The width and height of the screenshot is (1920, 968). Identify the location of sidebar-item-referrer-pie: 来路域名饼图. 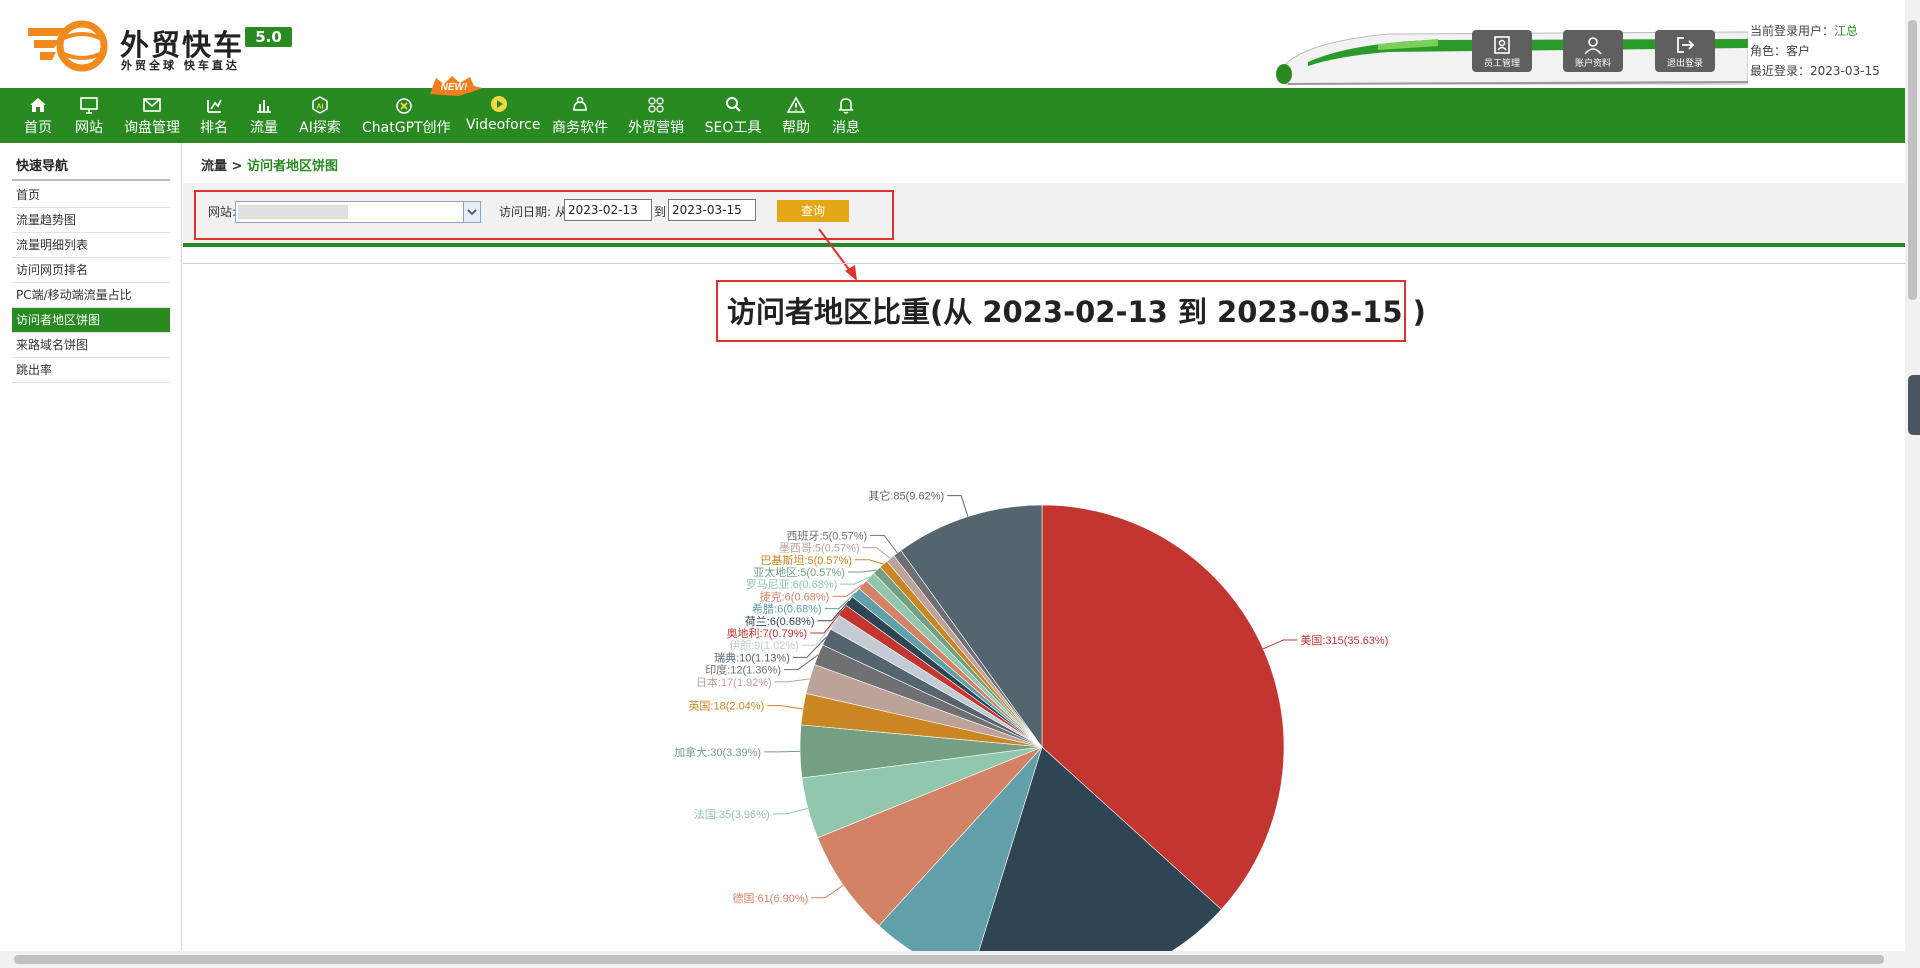
(91, 345).